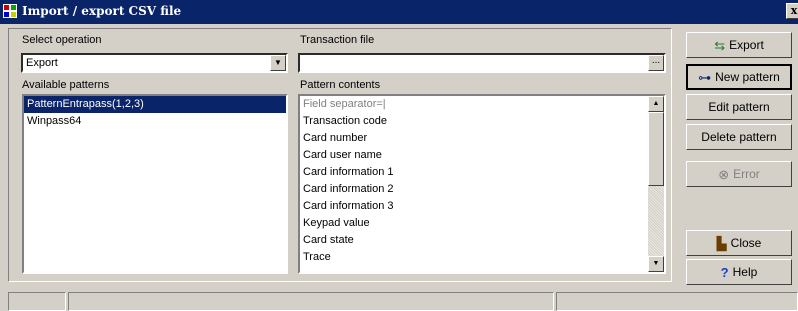 The width and height of the screenshot is (798, 311). What do you see at coordinates (656, 104) in the screenshot?
I see `scroll-up-icon: ▲` at bounding box center [656, 104].